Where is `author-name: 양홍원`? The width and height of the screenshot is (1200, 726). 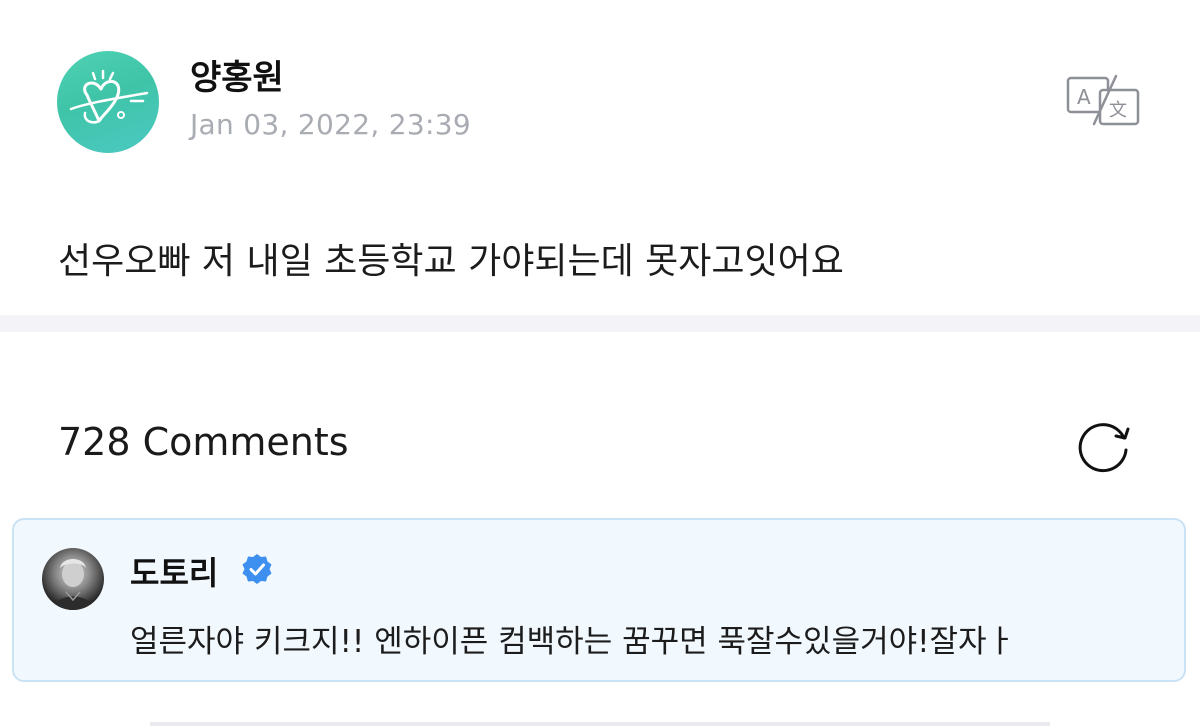
author-name: 양홍원 is located at coordinates (237, 74).